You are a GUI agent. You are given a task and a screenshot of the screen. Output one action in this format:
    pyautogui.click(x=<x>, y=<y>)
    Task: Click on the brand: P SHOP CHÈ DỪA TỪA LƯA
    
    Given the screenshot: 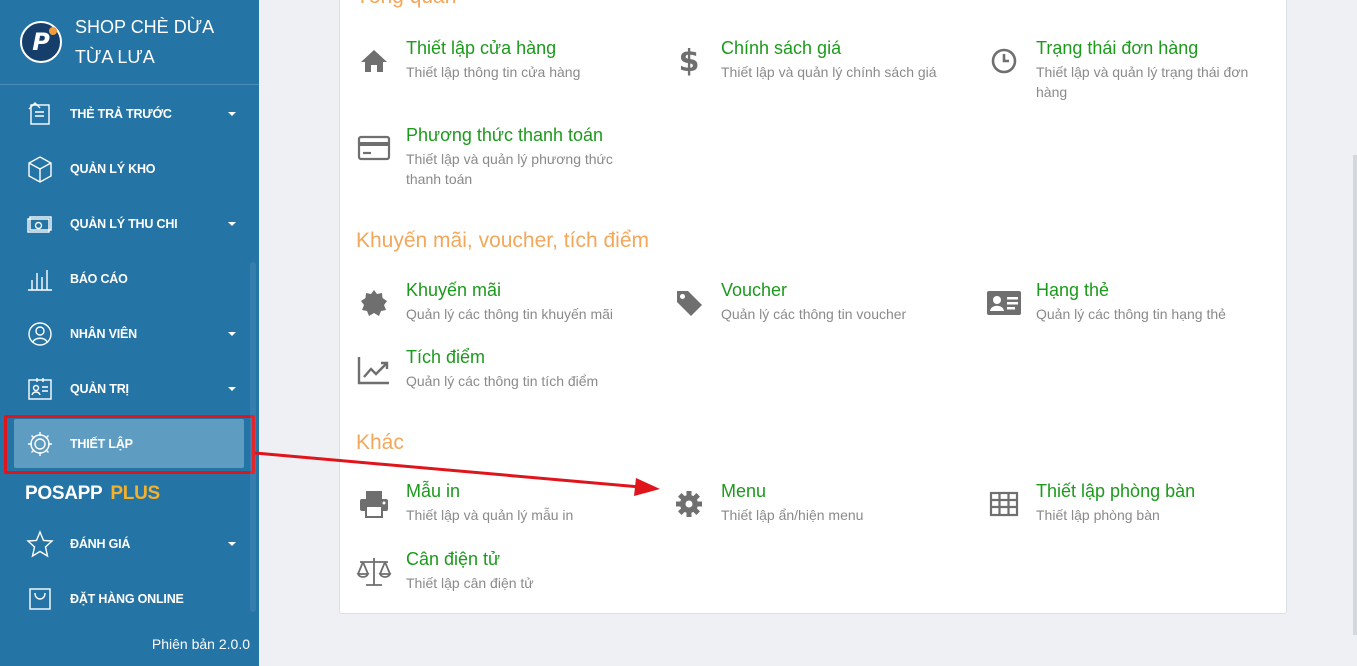 What is the action you would take?
    pyautogui.click(x=129, y=42)
    